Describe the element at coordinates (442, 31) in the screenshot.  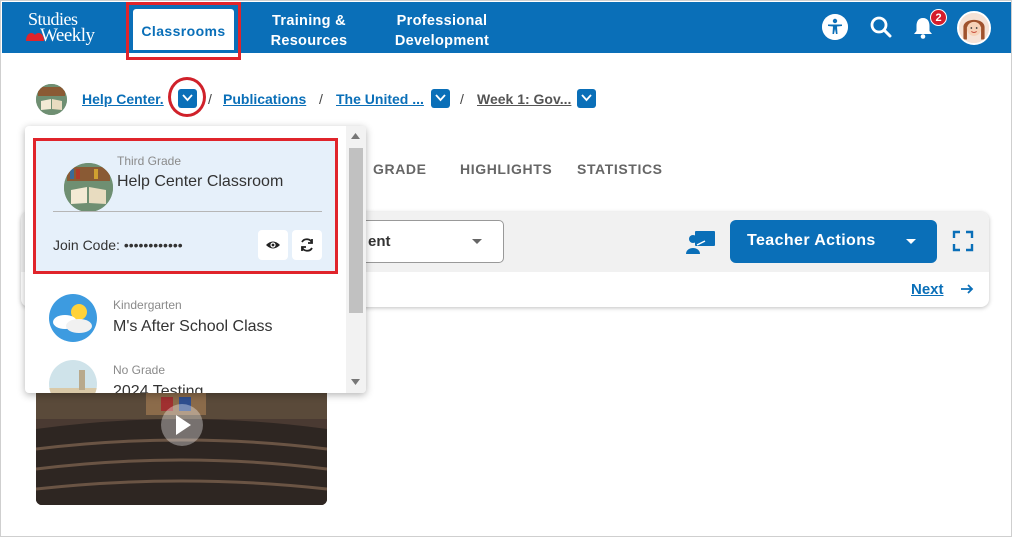
I see `nav-professional-development: Professional Development` at that location.